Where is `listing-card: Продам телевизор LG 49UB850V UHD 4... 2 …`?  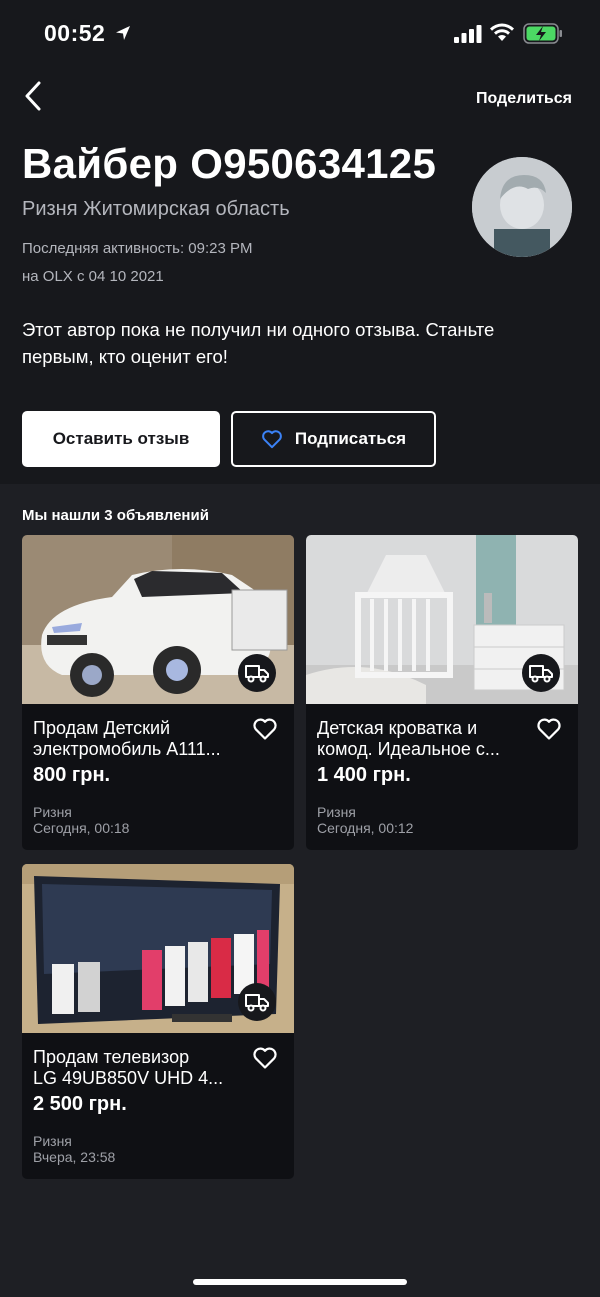 listing-card: Продам телевизор LG 49UB850V UHD 4... 2 … is located at coordinates (158, 1021).